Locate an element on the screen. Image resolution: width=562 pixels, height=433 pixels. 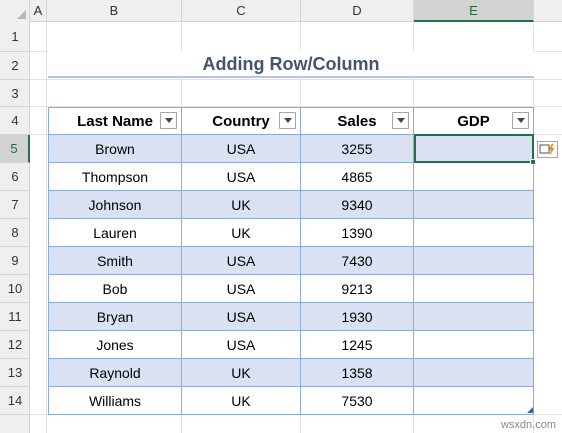
header-cell-gdp: GDP is located at coordinates (474, 121).